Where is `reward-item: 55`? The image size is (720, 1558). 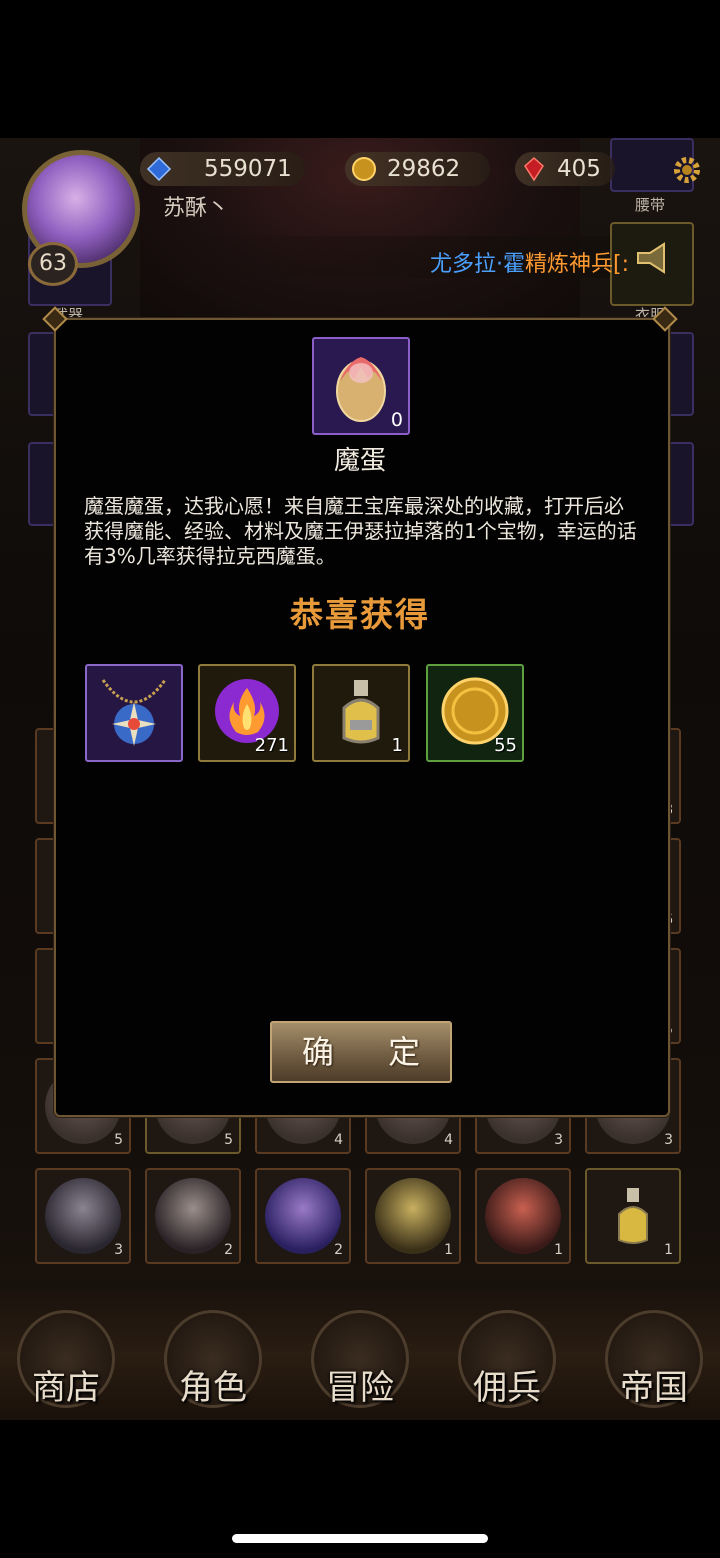 reward-item: 55 is located at coordinates (475, 713).